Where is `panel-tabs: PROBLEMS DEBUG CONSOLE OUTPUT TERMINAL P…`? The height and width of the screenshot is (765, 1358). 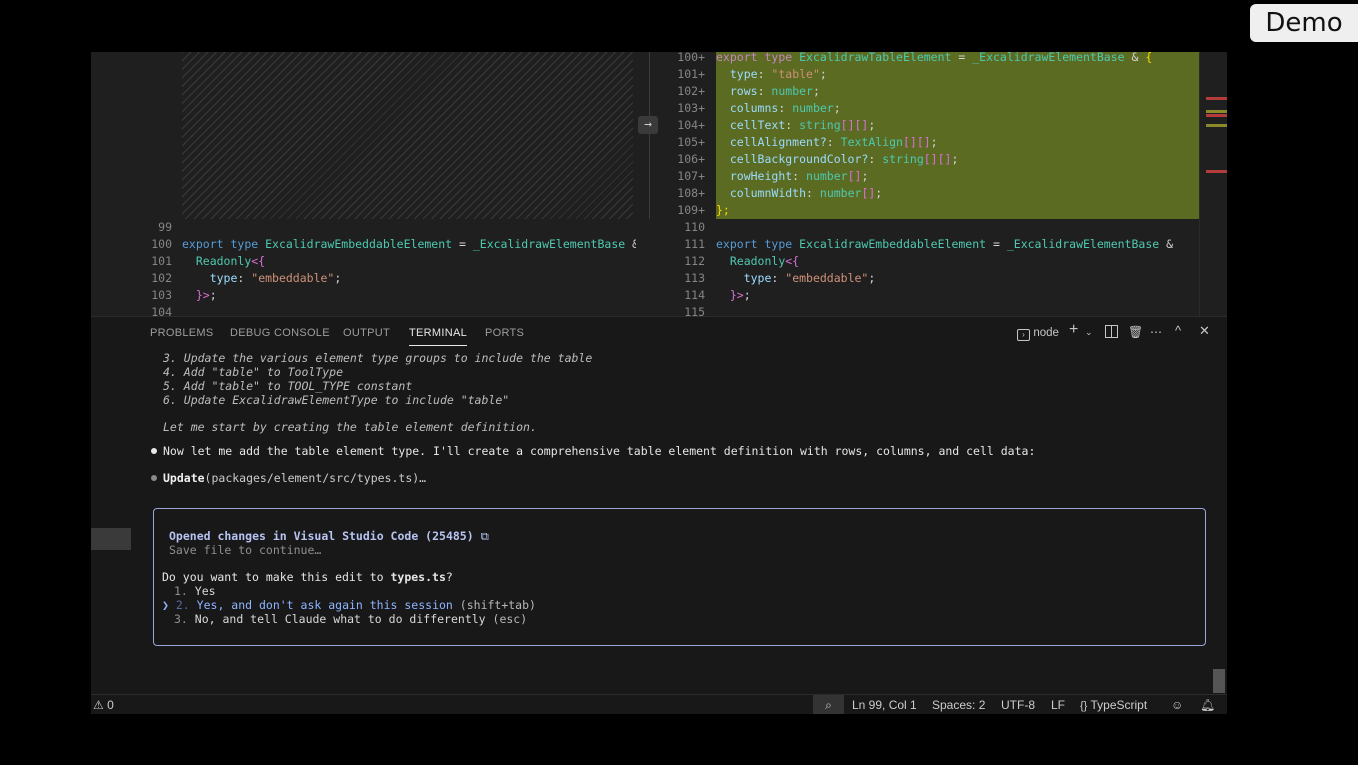 panel-tabs: PROBLEMS DEBUG CONSOLE OUTPUT TERMINAL P… is located at coordinates (659, 333).